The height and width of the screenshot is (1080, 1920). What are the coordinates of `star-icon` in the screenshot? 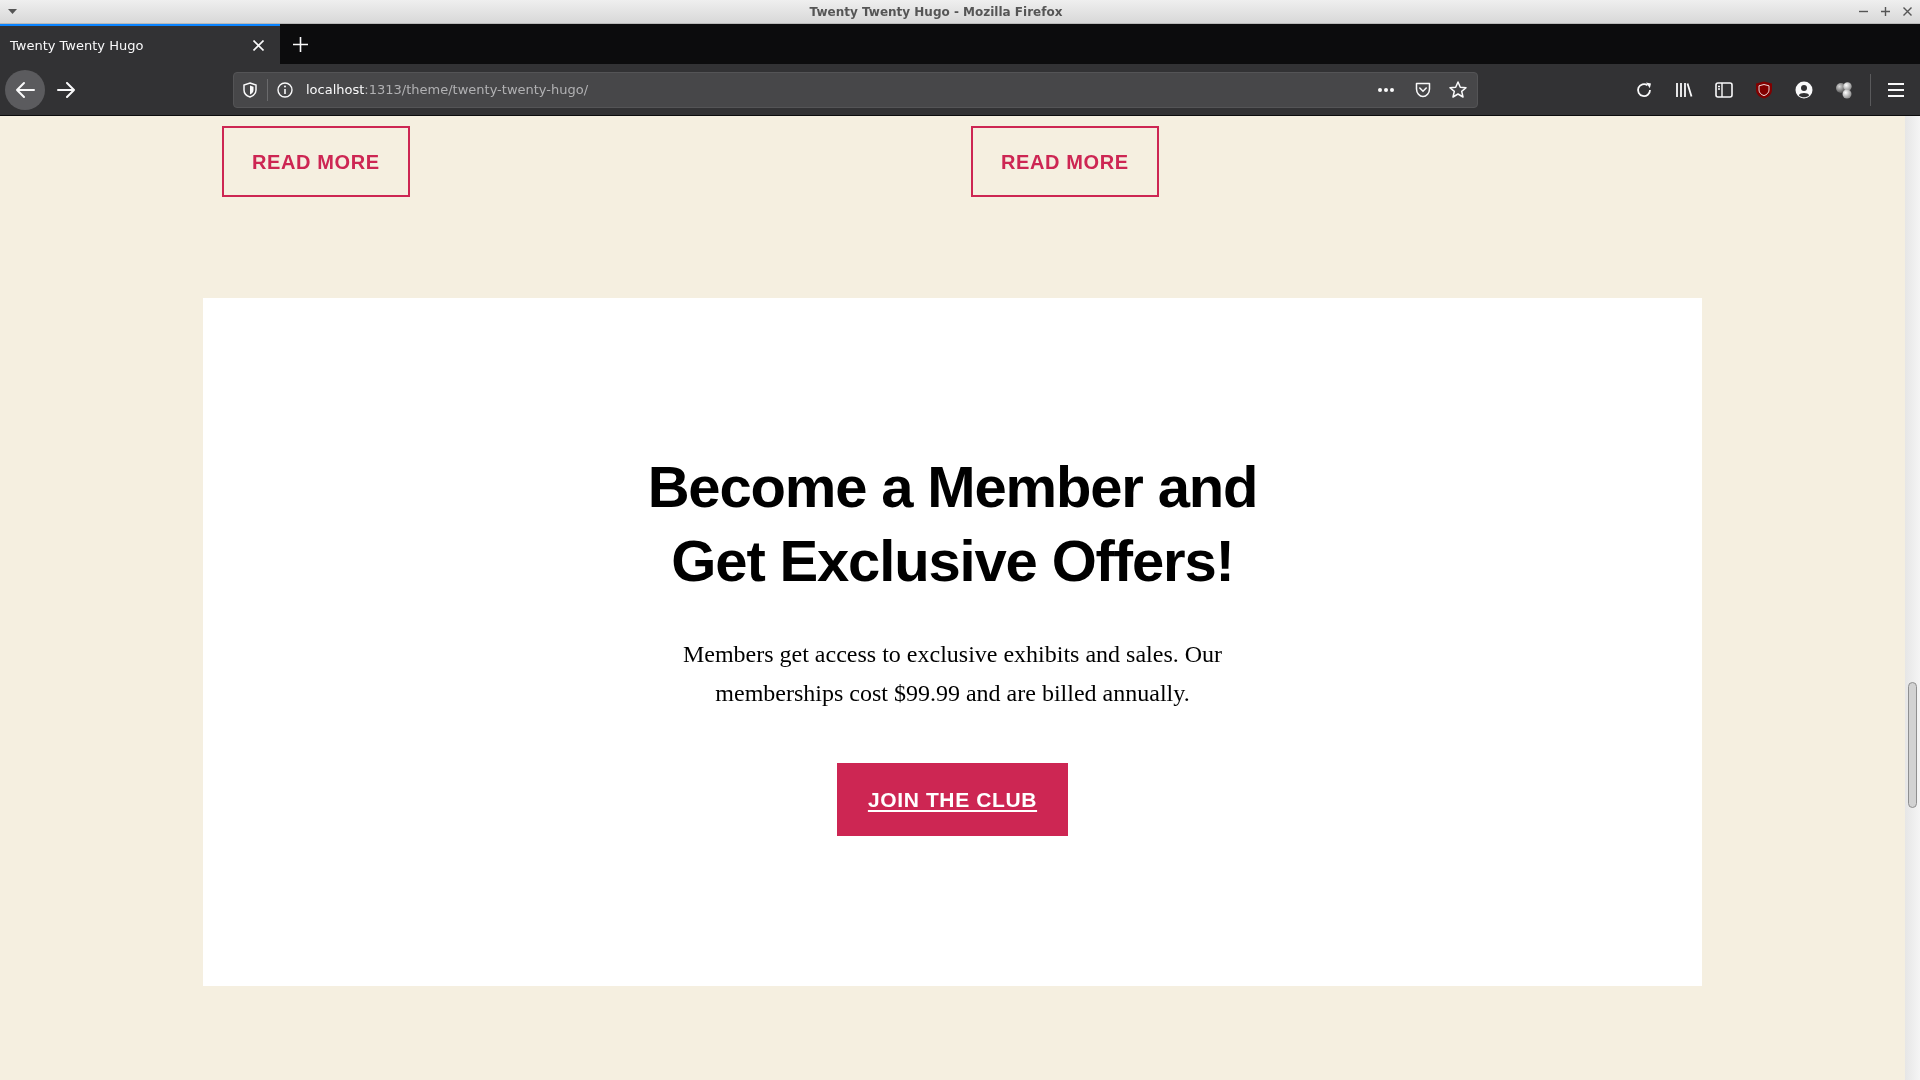 It's located at (1458, 89).